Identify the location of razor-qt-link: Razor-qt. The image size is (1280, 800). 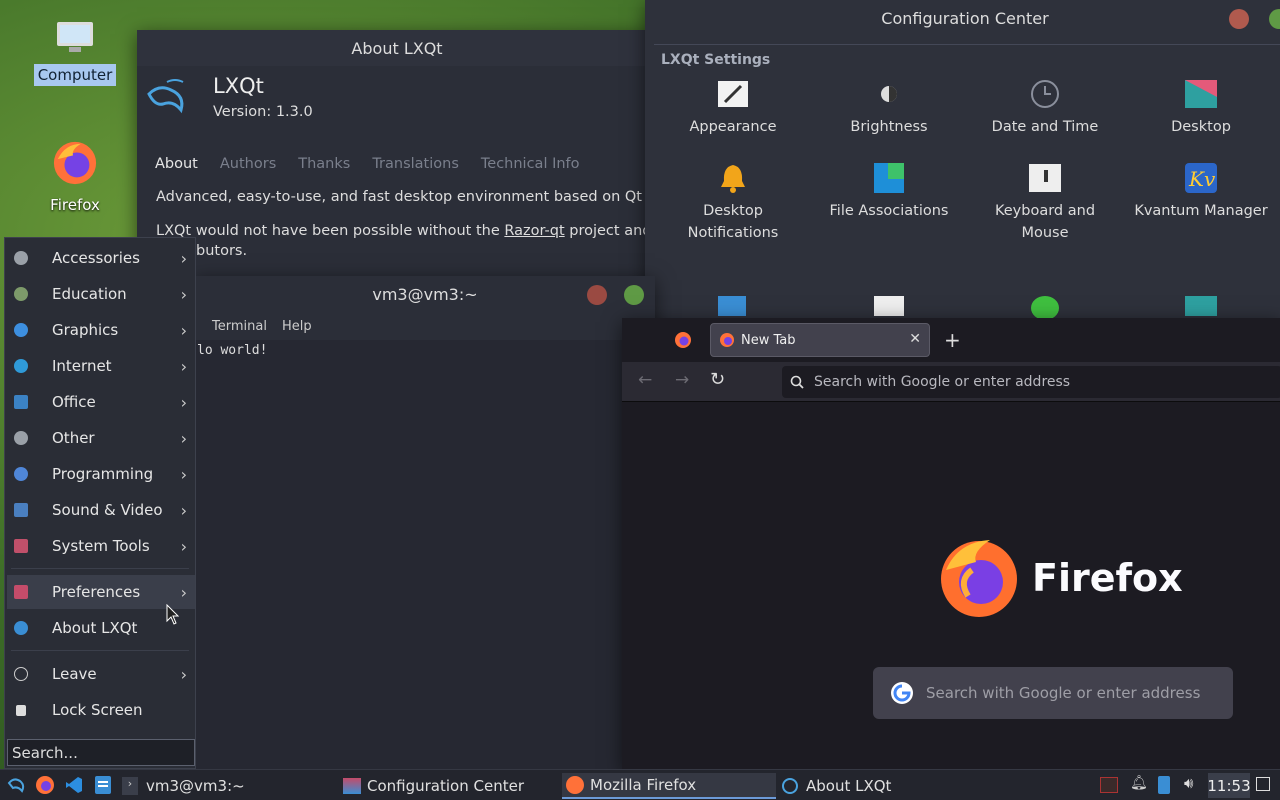
(534, 231).